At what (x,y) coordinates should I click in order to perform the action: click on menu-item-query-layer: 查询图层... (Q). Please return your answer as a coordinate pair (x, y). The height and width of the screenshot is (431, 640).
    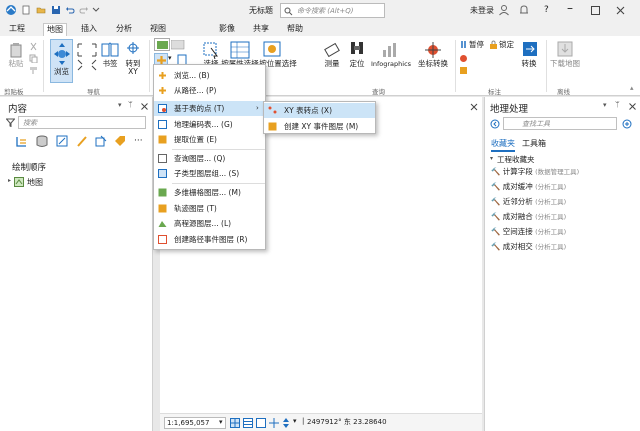
    Looking at the image, I should click on (209, 158).